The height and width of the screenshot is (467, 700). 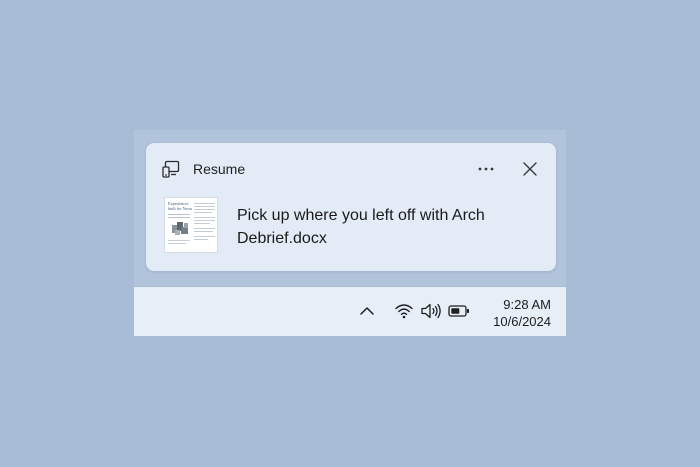 I want to click on app-name: Resume, so click(x=219, y=169).